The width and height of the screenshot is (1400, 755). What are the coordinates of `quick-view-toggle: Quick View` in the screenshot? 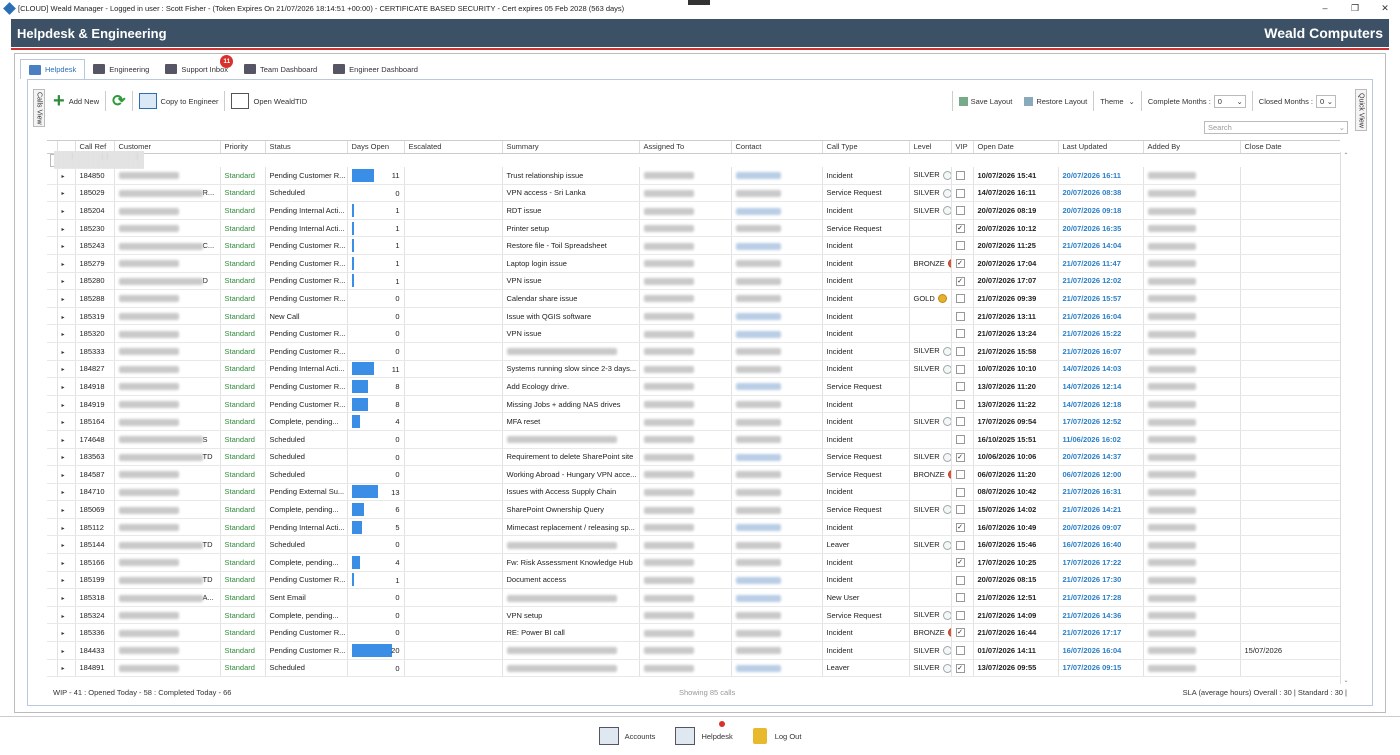 It's located at (1361, 110).